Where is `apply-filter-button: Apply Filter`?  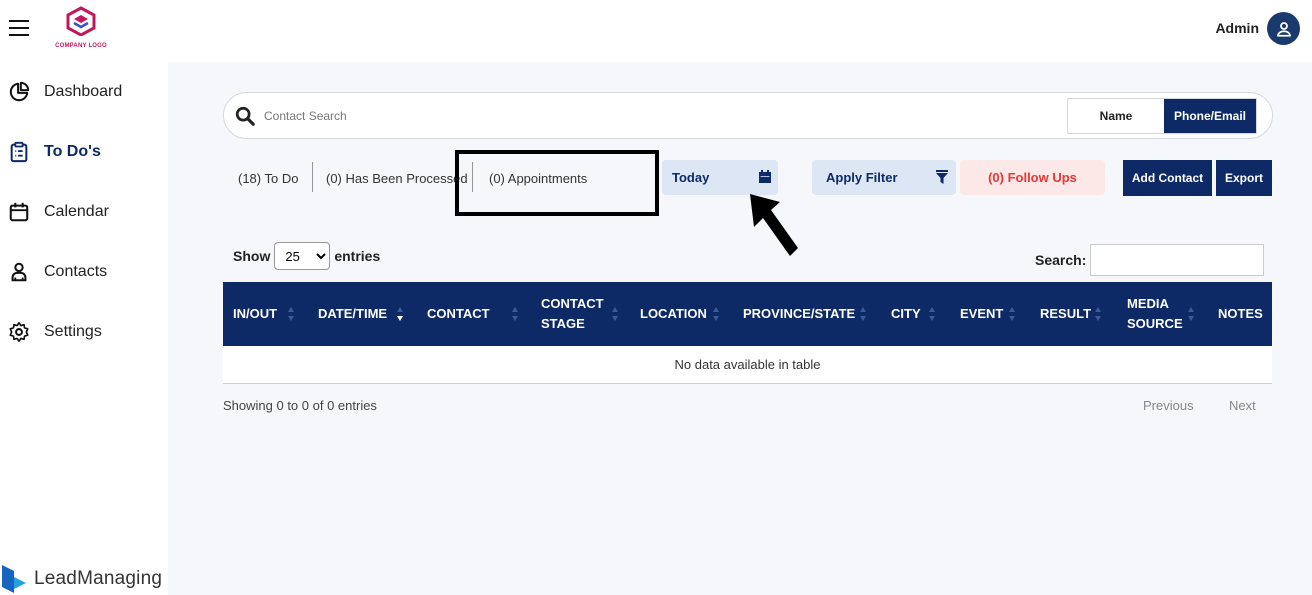 apply-filter-button: Apply Filter is located at coordinates (884, 177).